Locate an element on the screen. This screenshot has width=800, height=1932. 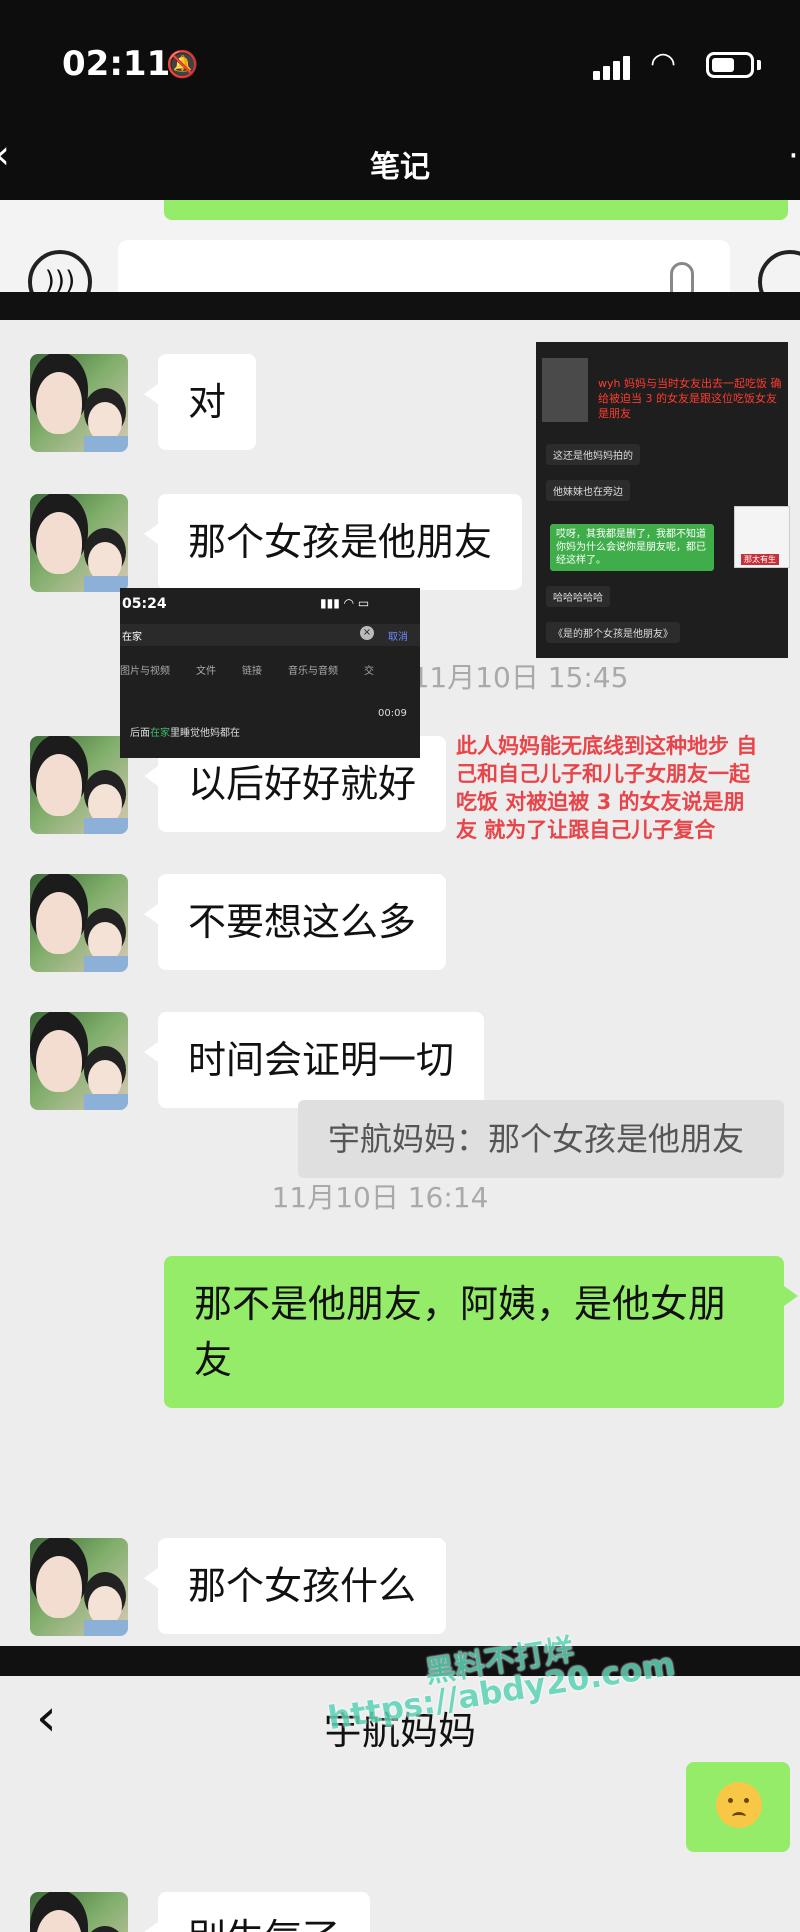
message-bubble: 别生气了 is located at coordinates (257, 1912).